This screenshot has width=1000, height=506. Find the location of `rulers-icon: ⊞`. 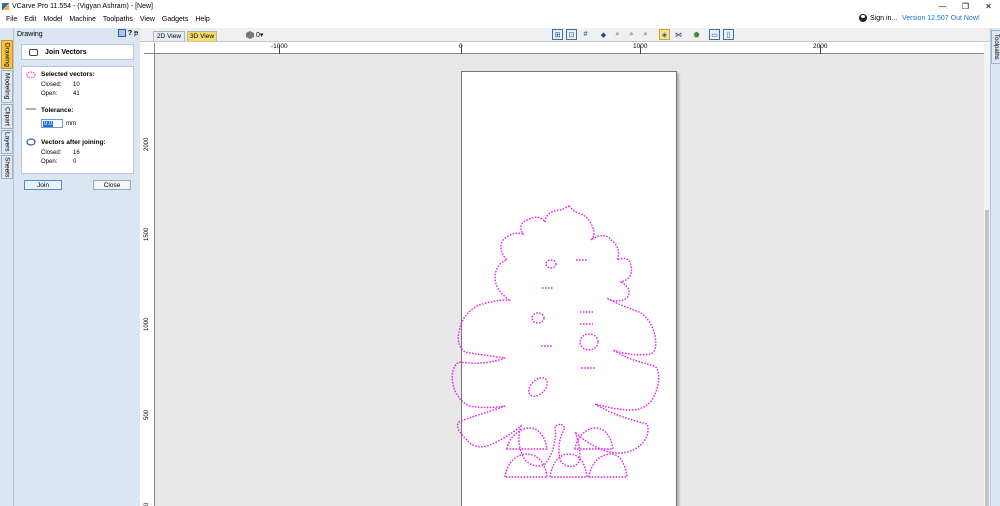

rulers-icon: ⊞ is located at coordinates (557, 34).